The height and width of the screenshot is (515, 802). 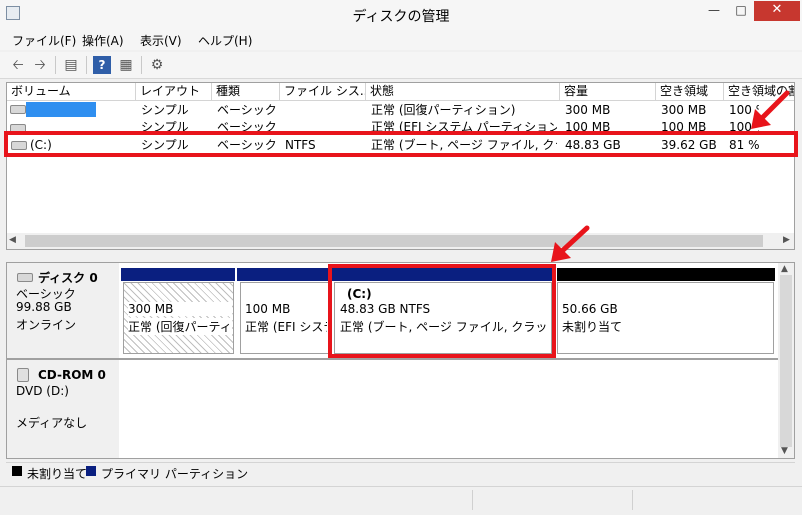 I want to click on close-button: ✕, so click(x=777, y=11).